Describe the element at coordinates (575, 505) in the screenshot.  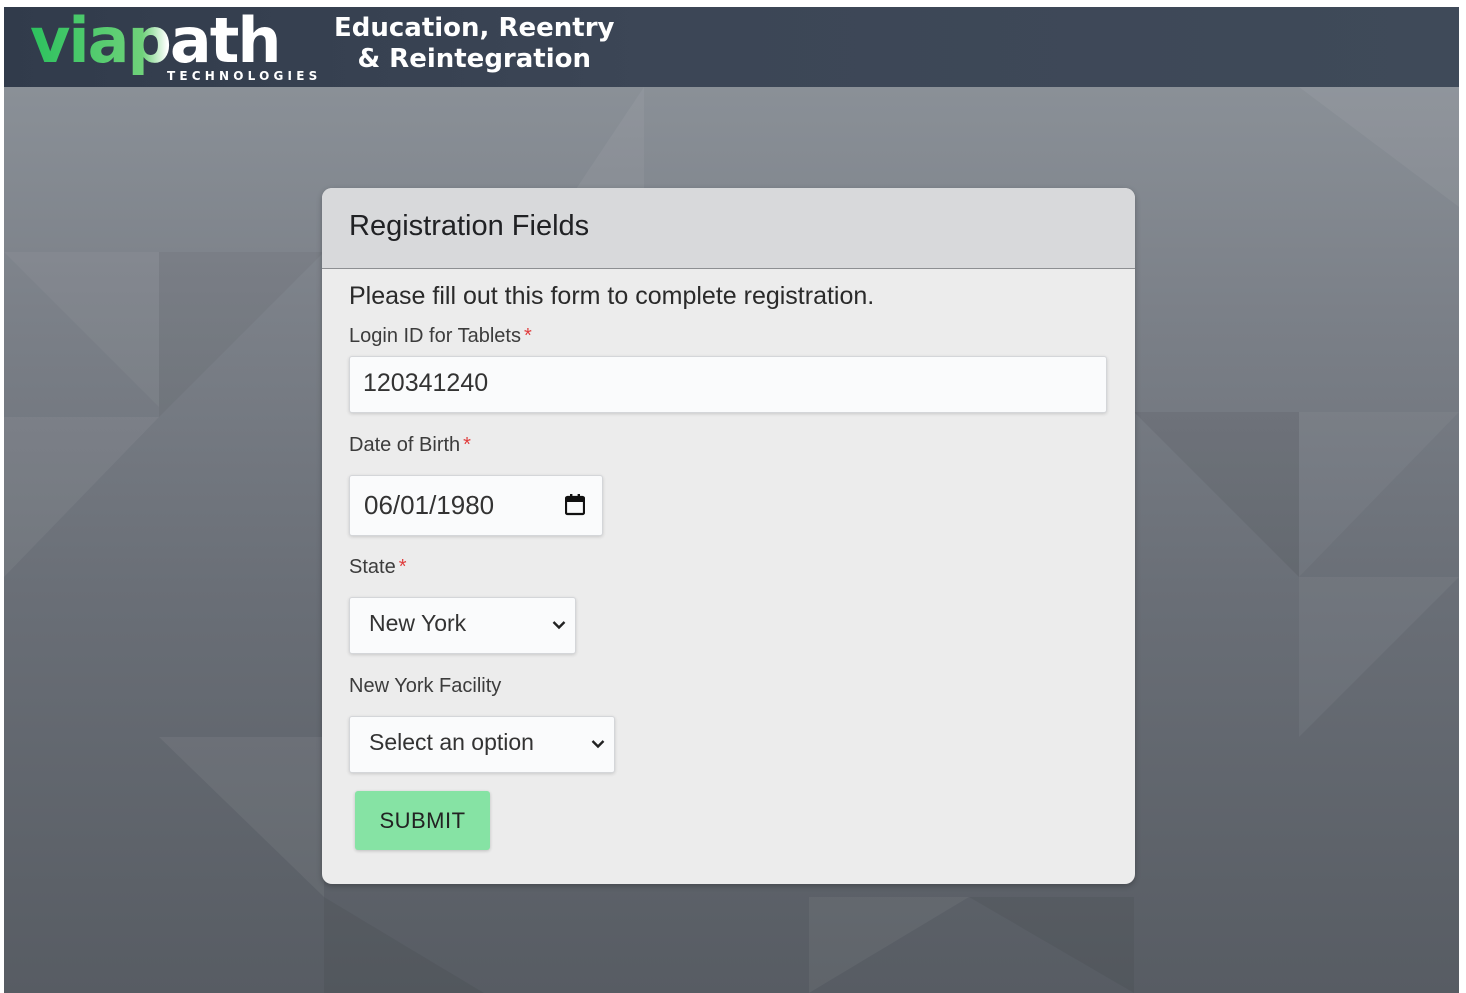
I see `calendar-icon` at that location.